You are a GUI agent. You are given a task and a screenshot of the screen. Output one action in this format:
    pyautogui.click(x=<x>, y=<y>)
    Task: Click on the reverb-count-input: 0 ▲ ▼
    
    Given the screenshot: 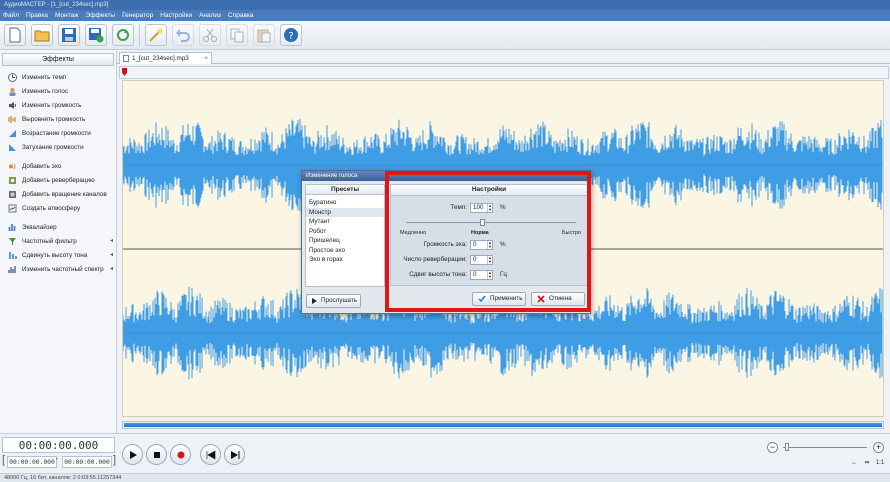 What is the action you would take?
    pyautogui.click(x=481, y=260)
    